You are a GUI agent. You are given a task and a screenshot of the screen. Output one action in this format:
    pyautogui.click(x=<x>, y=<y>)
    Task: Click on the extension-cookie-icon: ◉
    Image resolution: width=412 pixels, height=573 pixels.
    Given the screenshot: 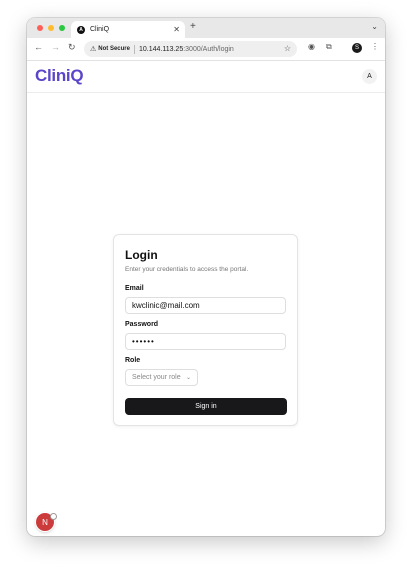 What is the action you would take?
    pyautogui.click(x=311, y=47)
    